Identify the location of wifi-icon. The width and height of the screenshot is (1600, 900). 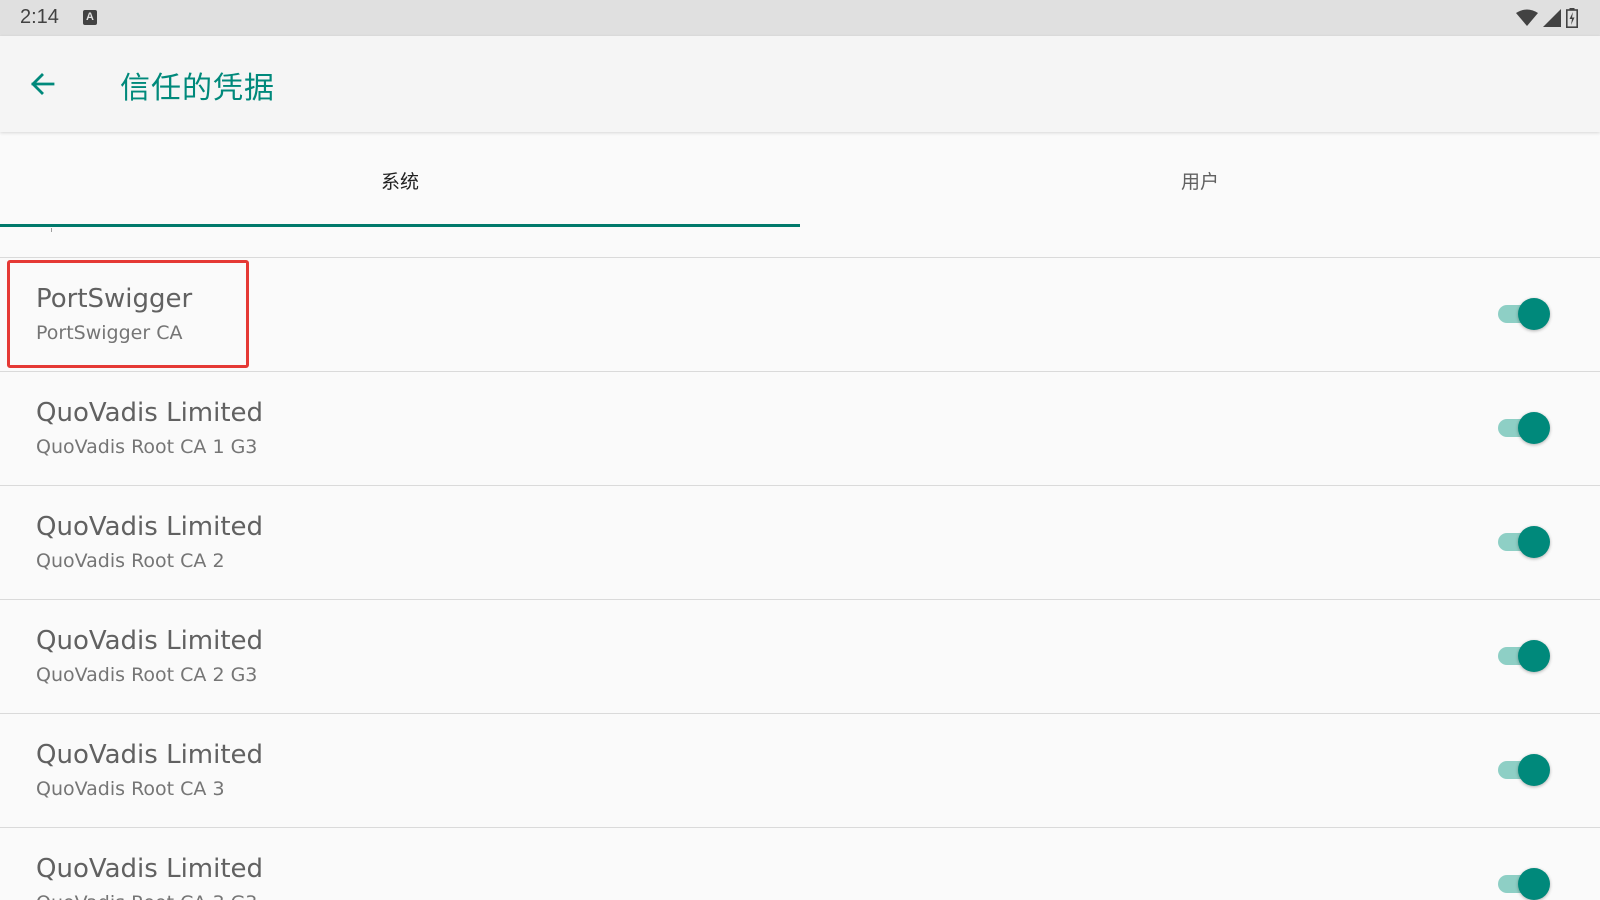
(1527, 17).